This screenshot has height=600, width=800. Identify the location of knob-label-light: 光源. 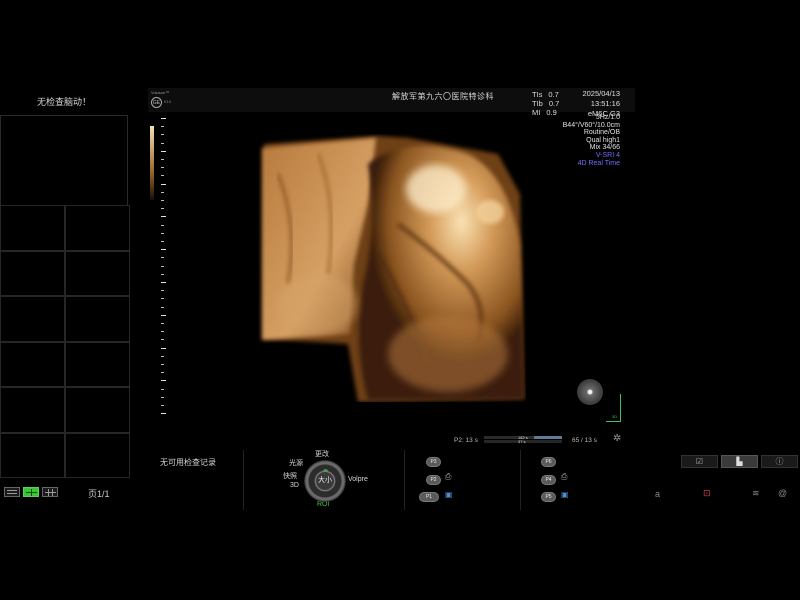
(296, 463).